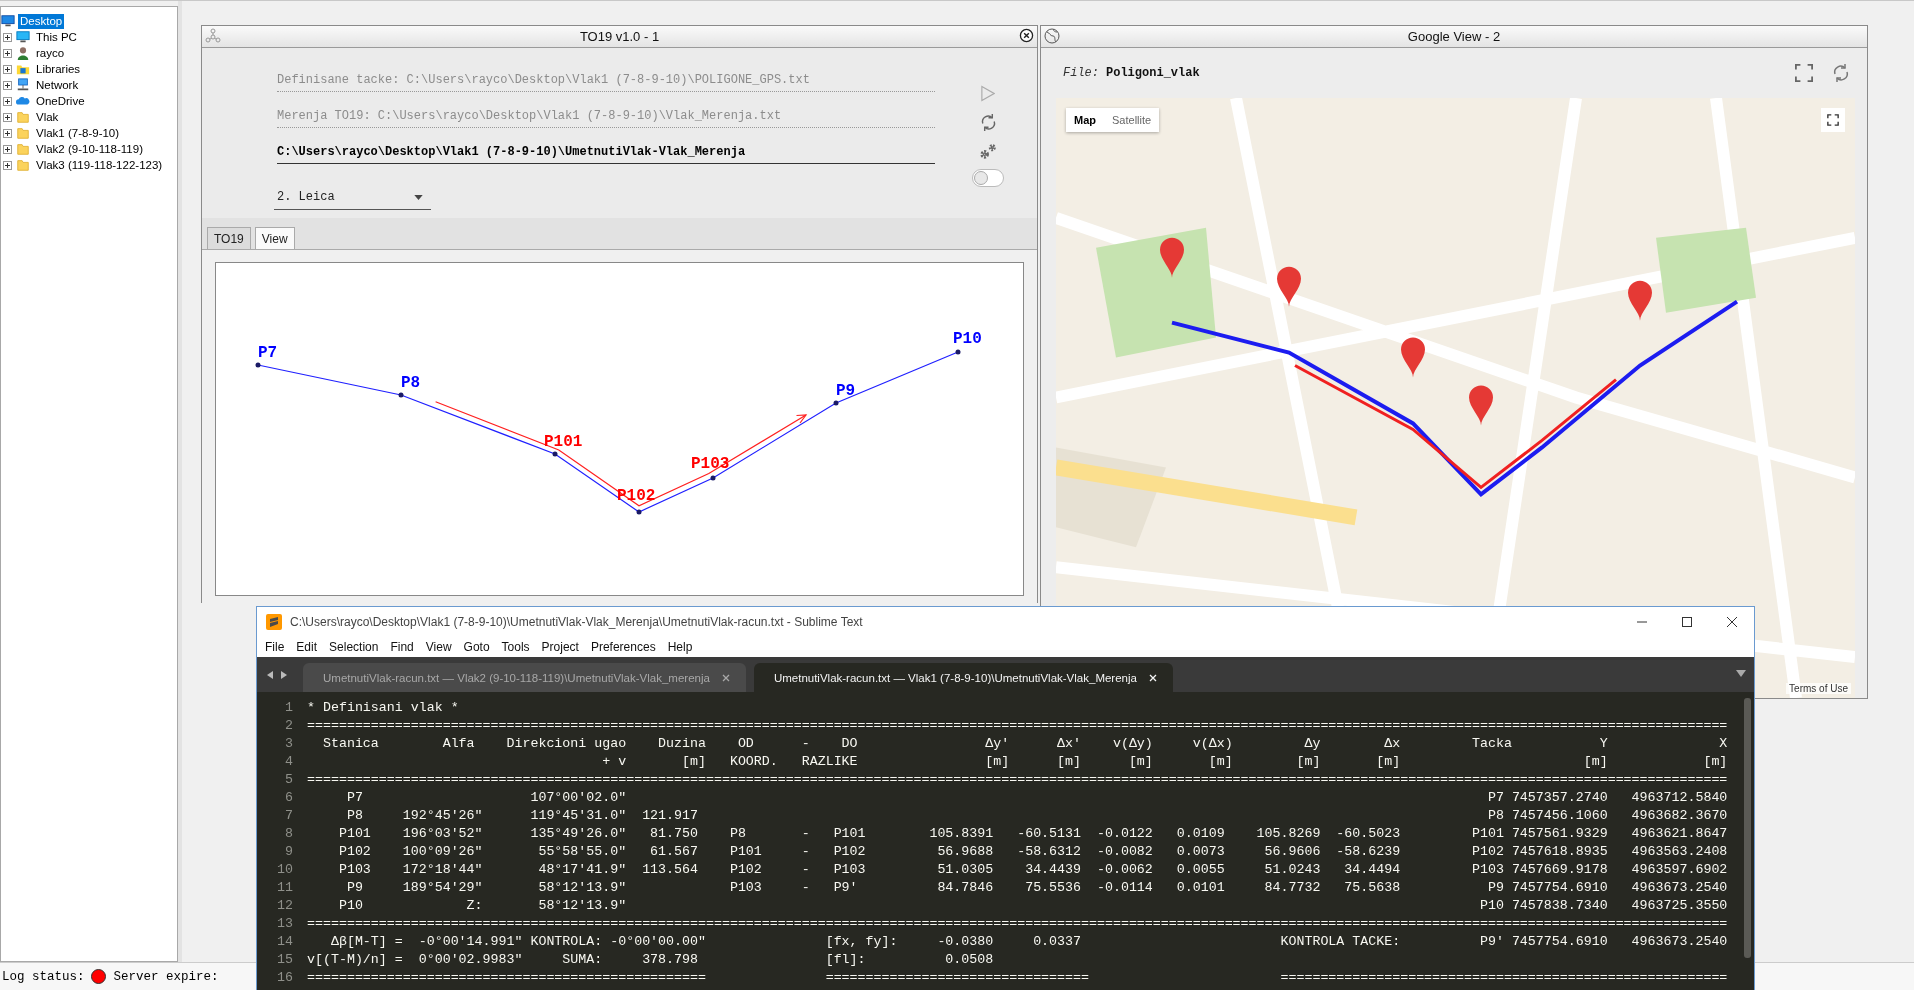 This screenshot has width=1914, height=990. What do you see at coordinates (1028, 941) in the screenshot?
I see `code-line: Δβ[M-T] = -0°00'14.991" KONTROLA: -0°00'00.00" [fx, fy]: -0.0380 0.0337 KONTROLA TACKE: P9' 7457754.6910 4963673.2540` at bounding box center [1028, 941].